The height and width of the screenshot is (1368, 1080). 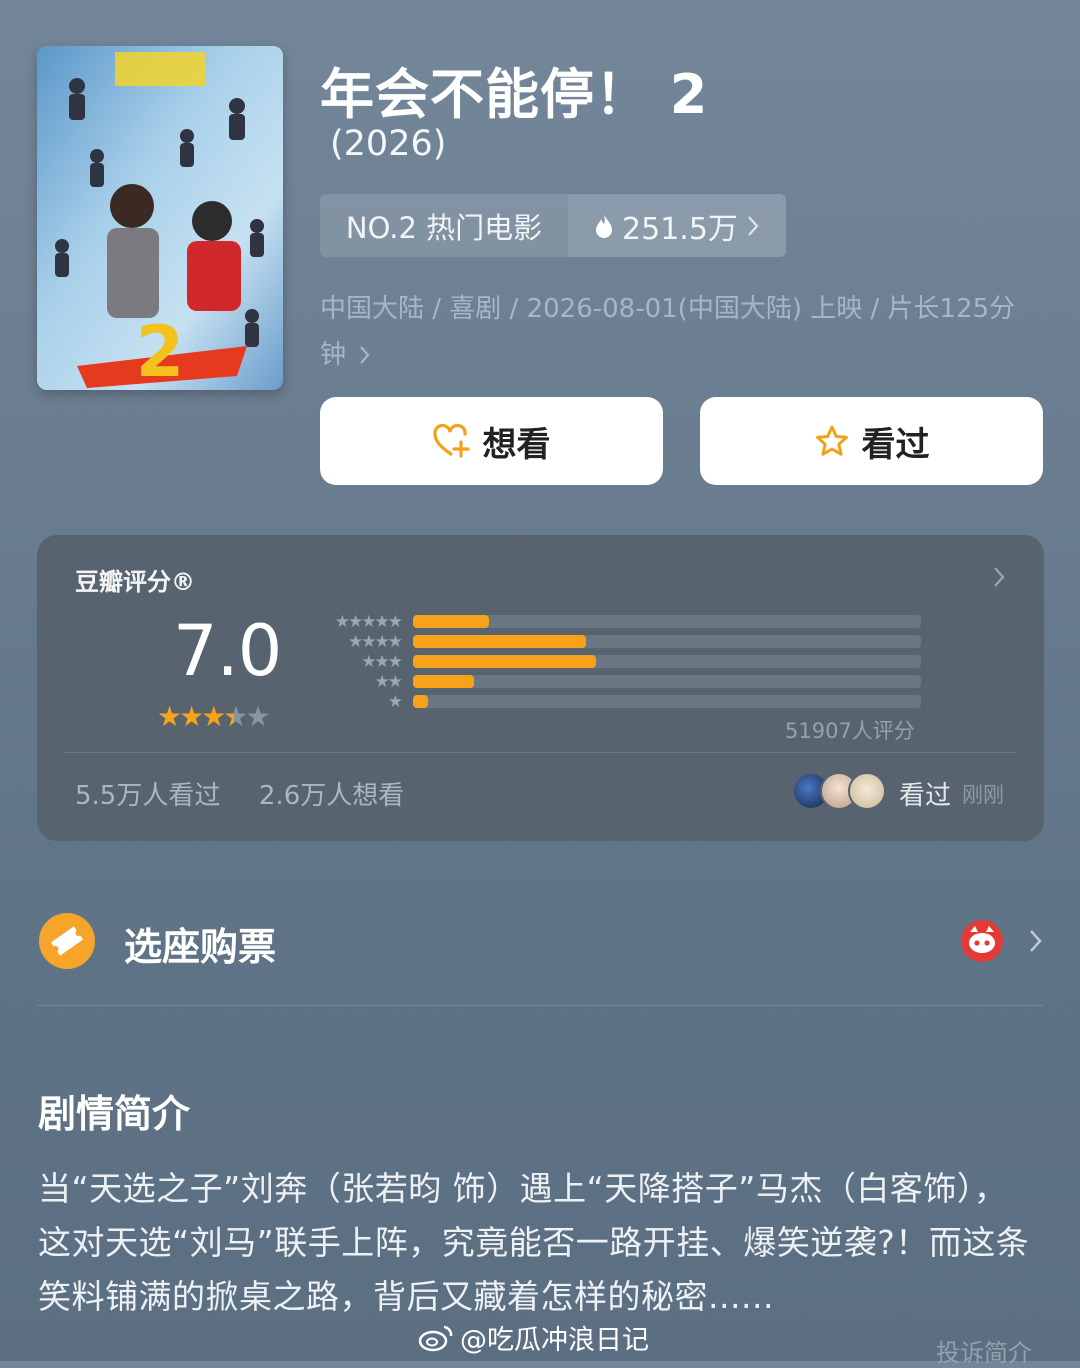 I want to click on rating-bar-row: ★★, so click(x=620, y=682).